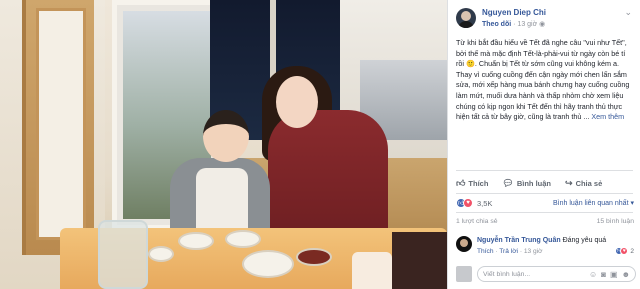 Image resolution: width=640 pixels, height=289 pixels. I want to click on comment-composer: Viết bình luận... ☺ ◙ ▣ ☻, so click(546, 274).